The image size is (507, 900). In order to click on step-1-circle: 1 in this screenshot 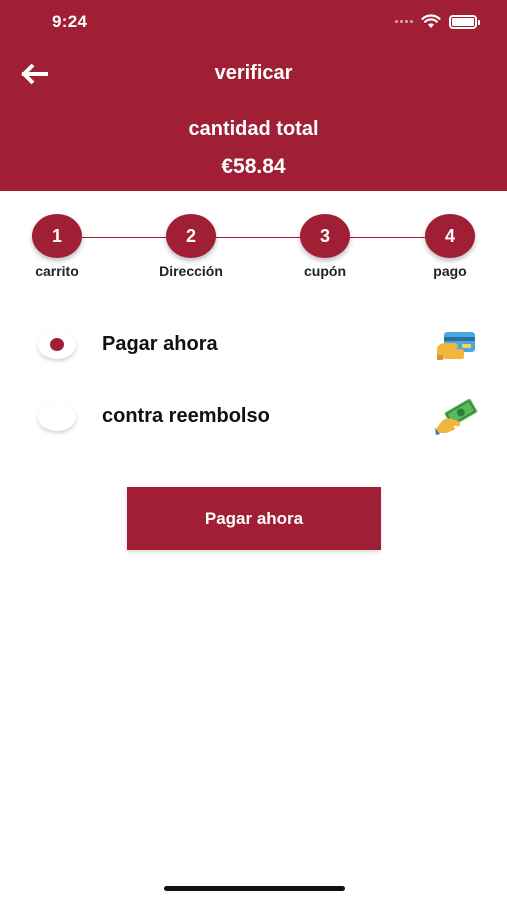, I will do `click(57, 236)`.